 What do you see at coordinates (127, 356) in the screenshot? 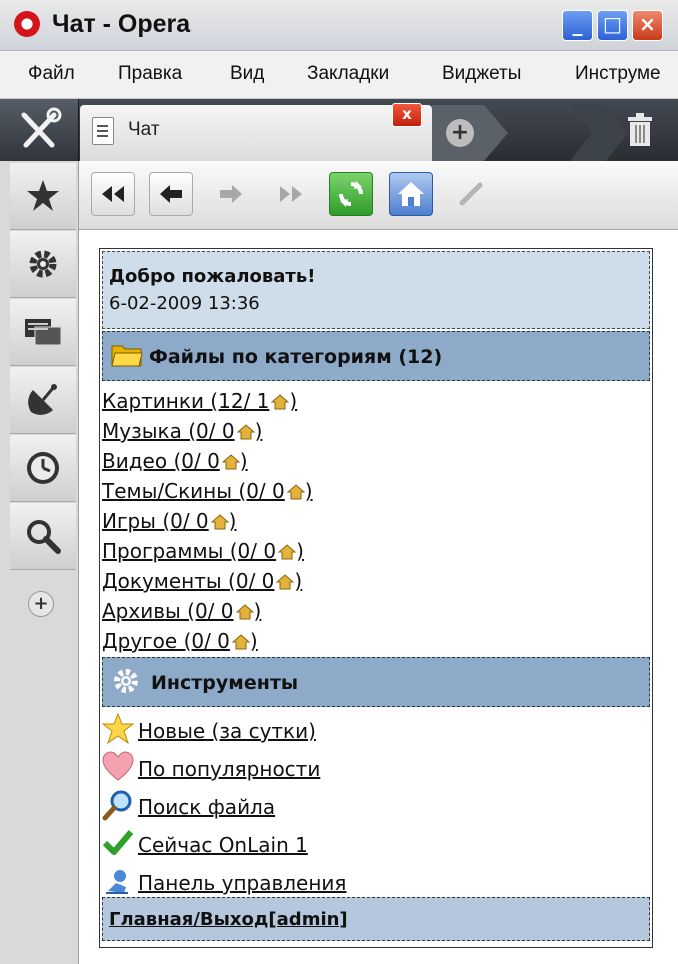
I see `folder-icon` at bounding box center [127, 356].